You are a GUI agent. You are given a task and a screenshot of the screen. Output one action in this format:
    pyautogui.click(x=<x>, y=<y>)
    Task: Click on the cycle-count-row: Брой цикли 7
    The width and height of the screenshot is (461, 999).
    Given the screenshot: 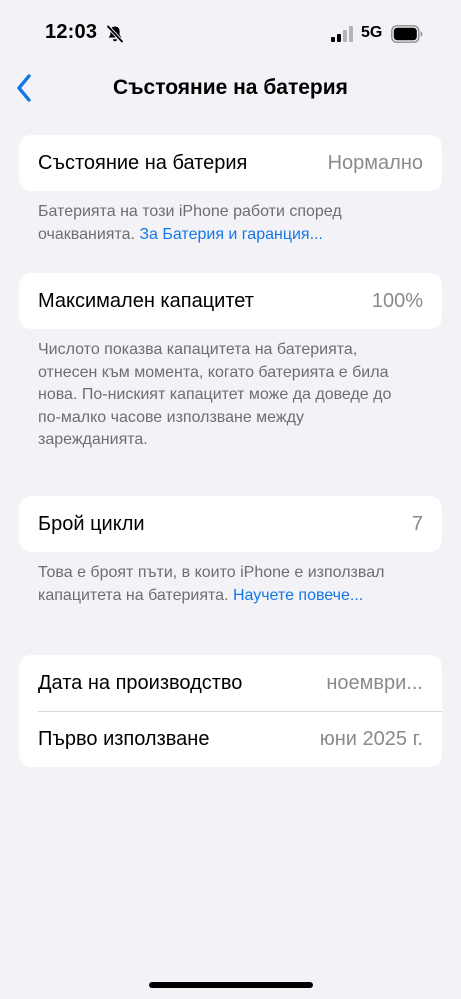 What is the action you would take?
    pyautogui.click(x=230, y=524)
    